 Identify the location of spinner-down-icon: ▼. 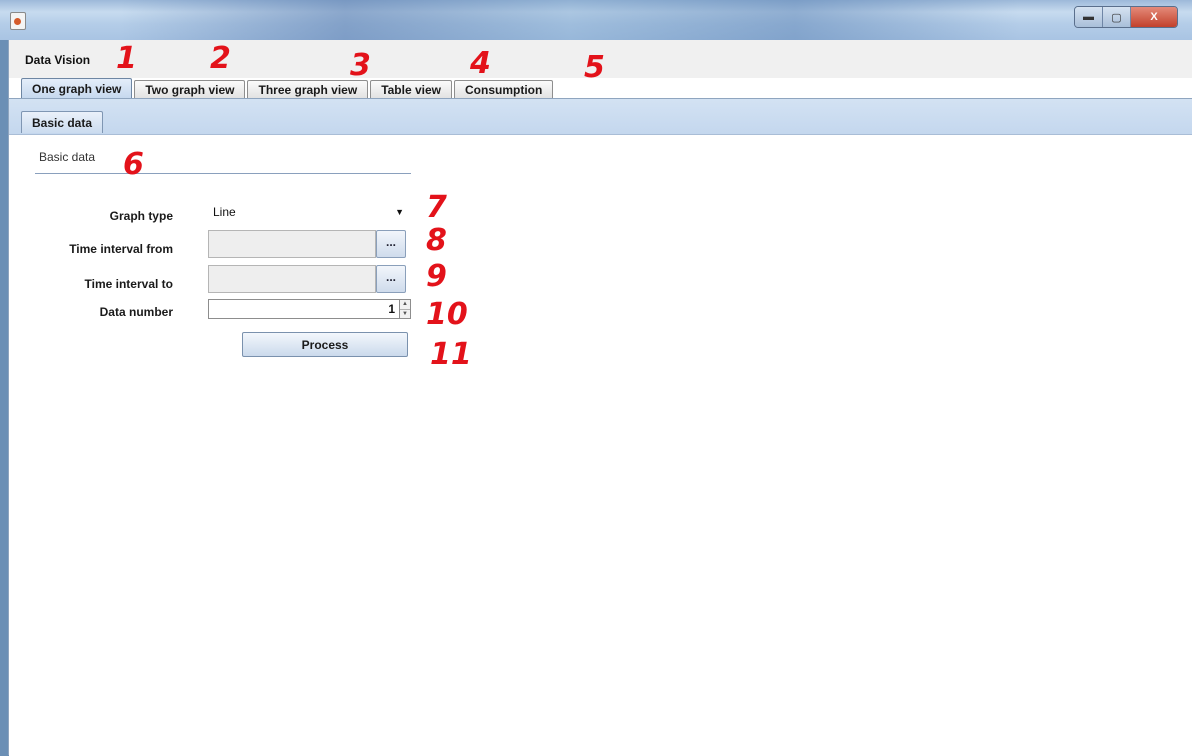
(405, 314).